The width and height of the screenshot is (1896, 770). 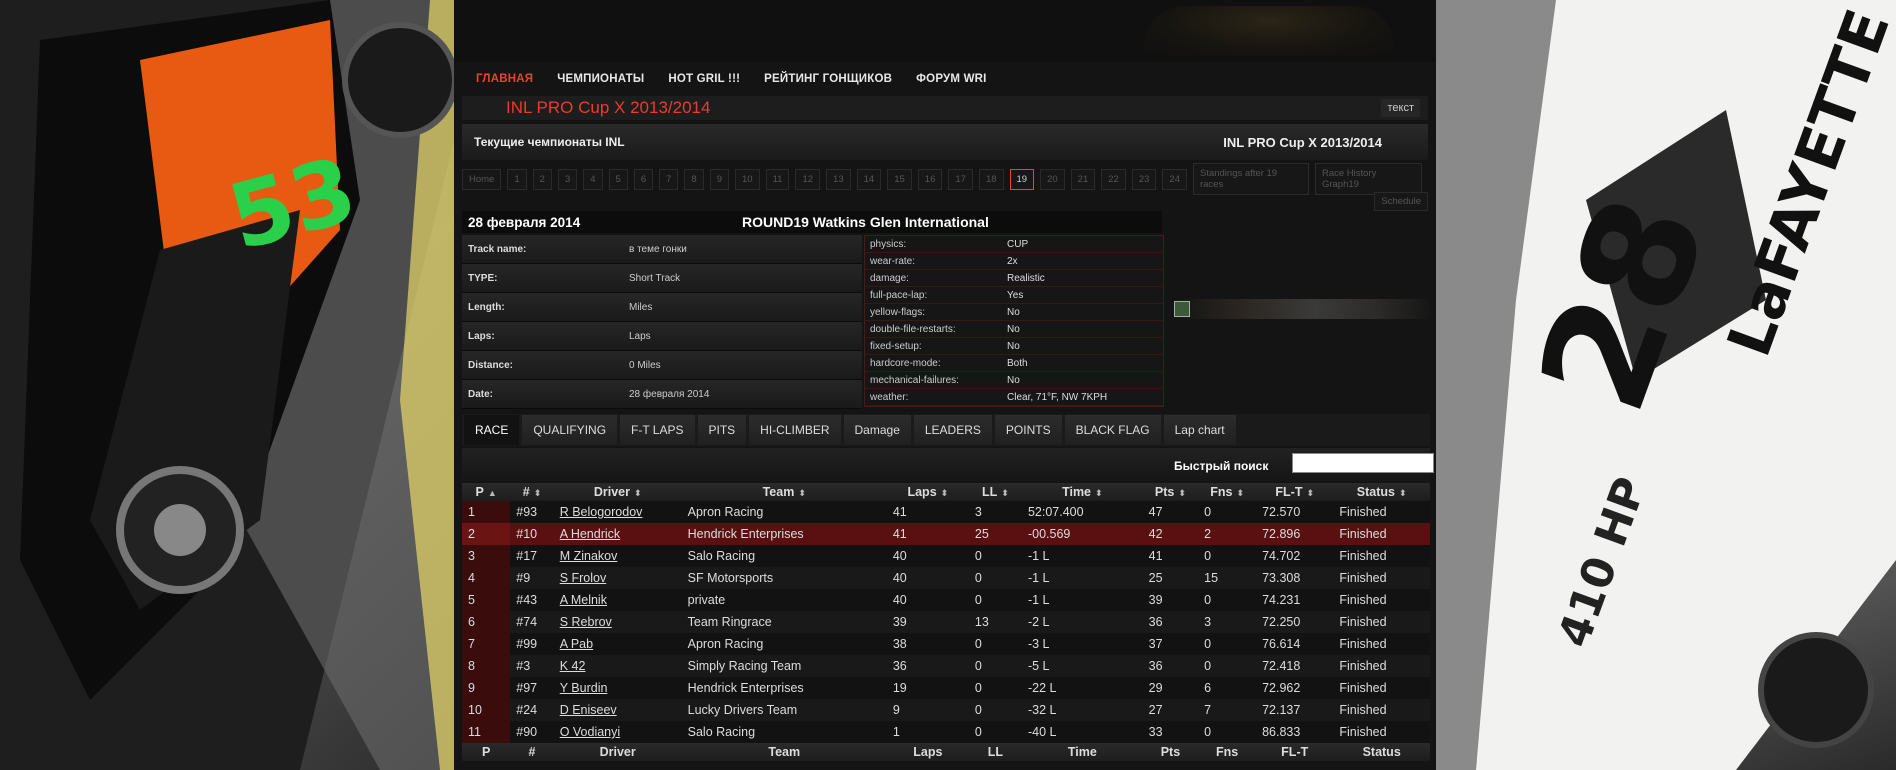 What do you see at coordinates (1018, 244) in the screenshot?
I see `config-value: CUP` at bounding box center [1018, 244].